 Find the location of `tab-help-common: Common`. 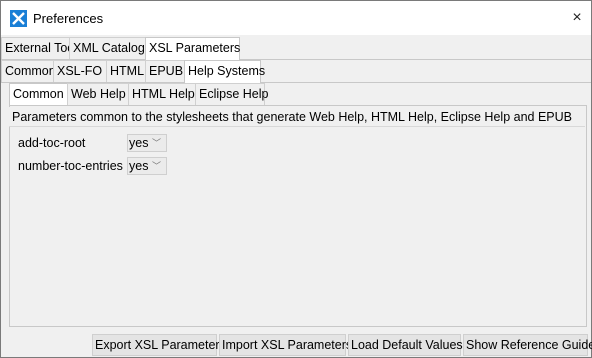

tab-help-common: Common is located at coordinates (38, 94).